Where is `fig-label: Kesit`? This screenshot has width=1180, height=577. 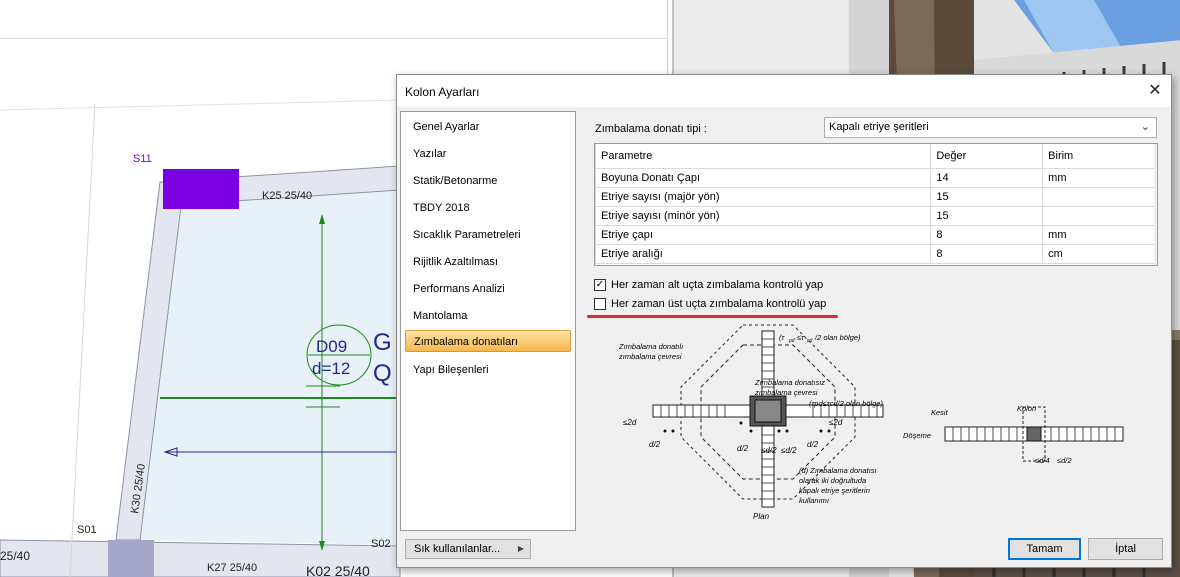
fig-label: Kesit is located at coordinates (940, 412).